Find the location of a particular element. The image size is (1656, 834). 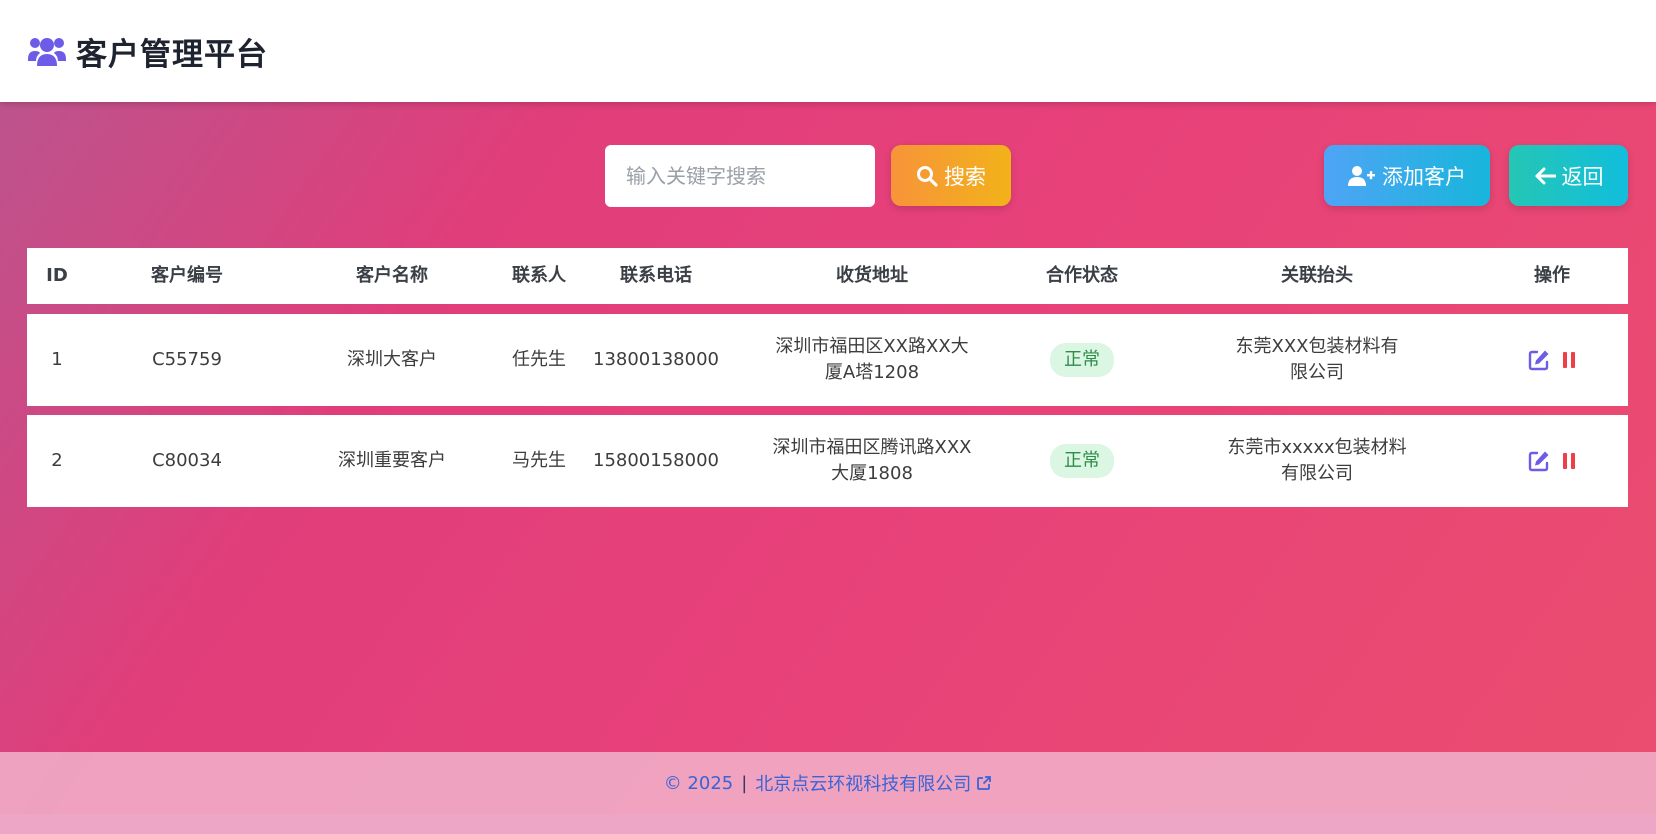

cell-address: 深圳市福田区XX路XX大 厦A塔1208 is located at coordinates (872, 360).